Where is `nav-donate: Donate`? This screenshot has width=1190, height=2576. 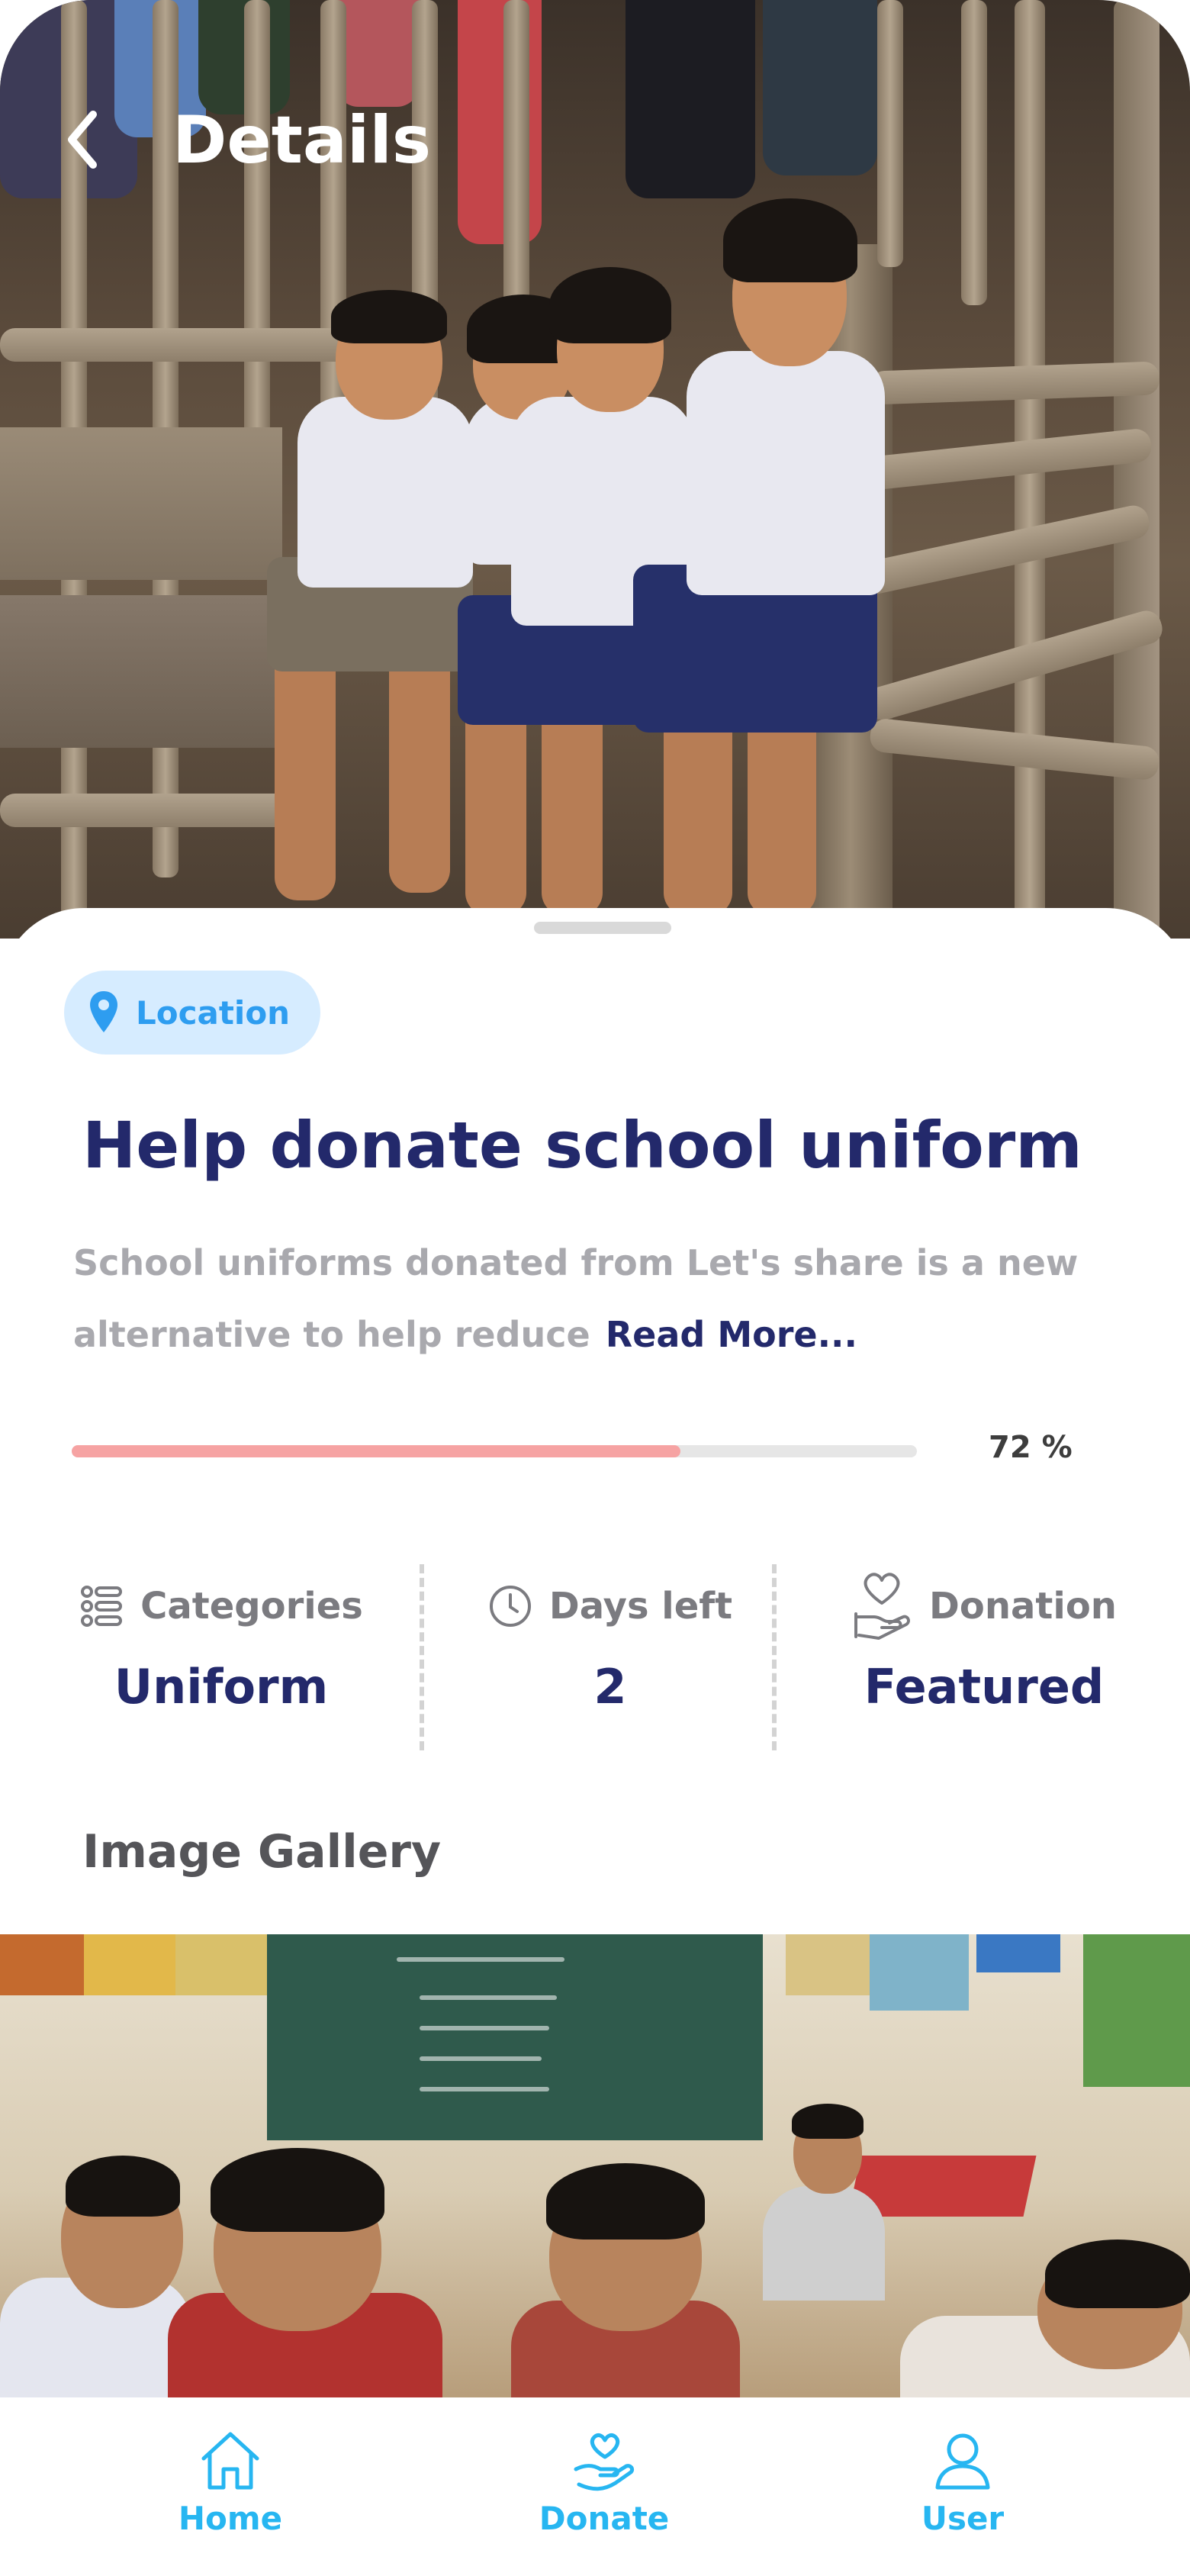 nav-donate: Donate is located at coordinates (604, 2487).